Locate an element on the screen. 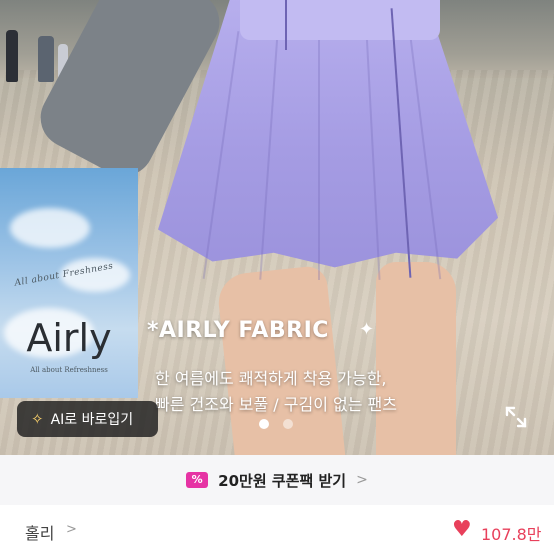 The height and width of the screenshot is (554, 554). cloud is located at coordinates (50, 228).